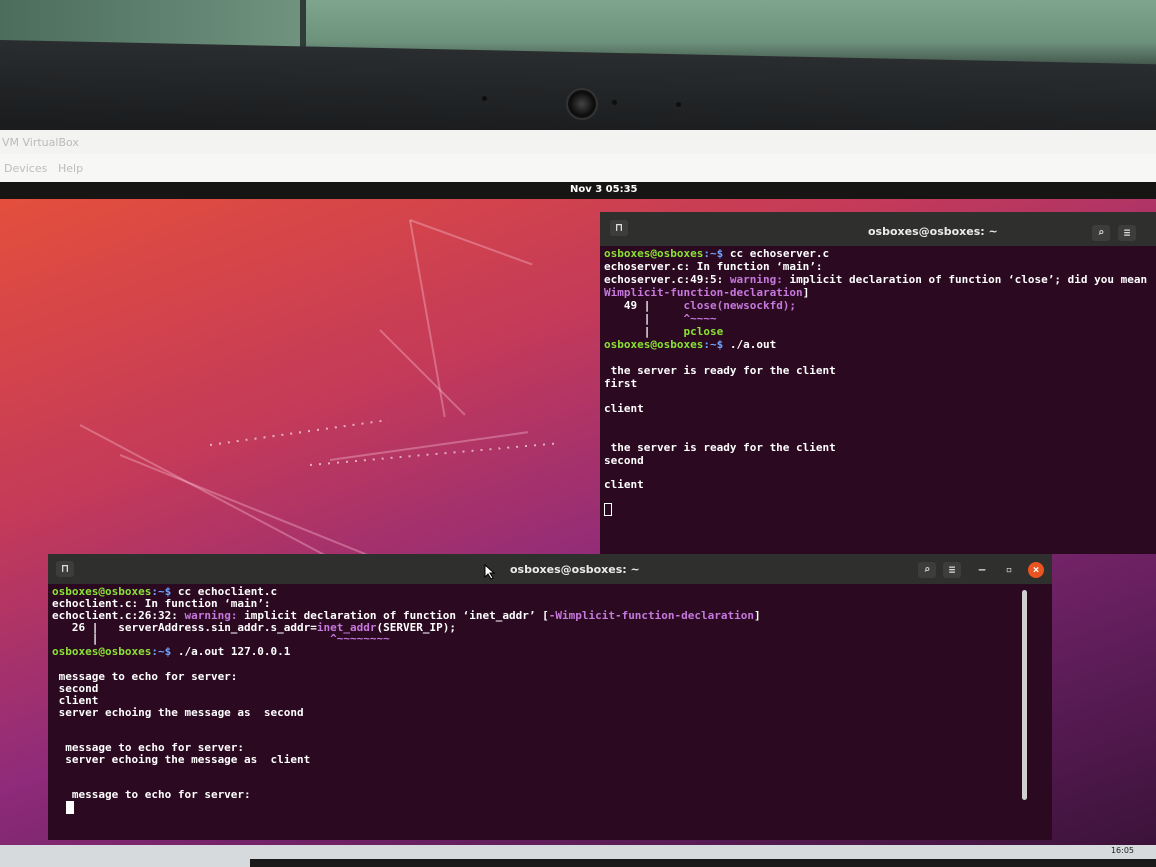  Describe the element at coordinates (982, 570) in the screenshot. I see `minimize-button: –` at that location.